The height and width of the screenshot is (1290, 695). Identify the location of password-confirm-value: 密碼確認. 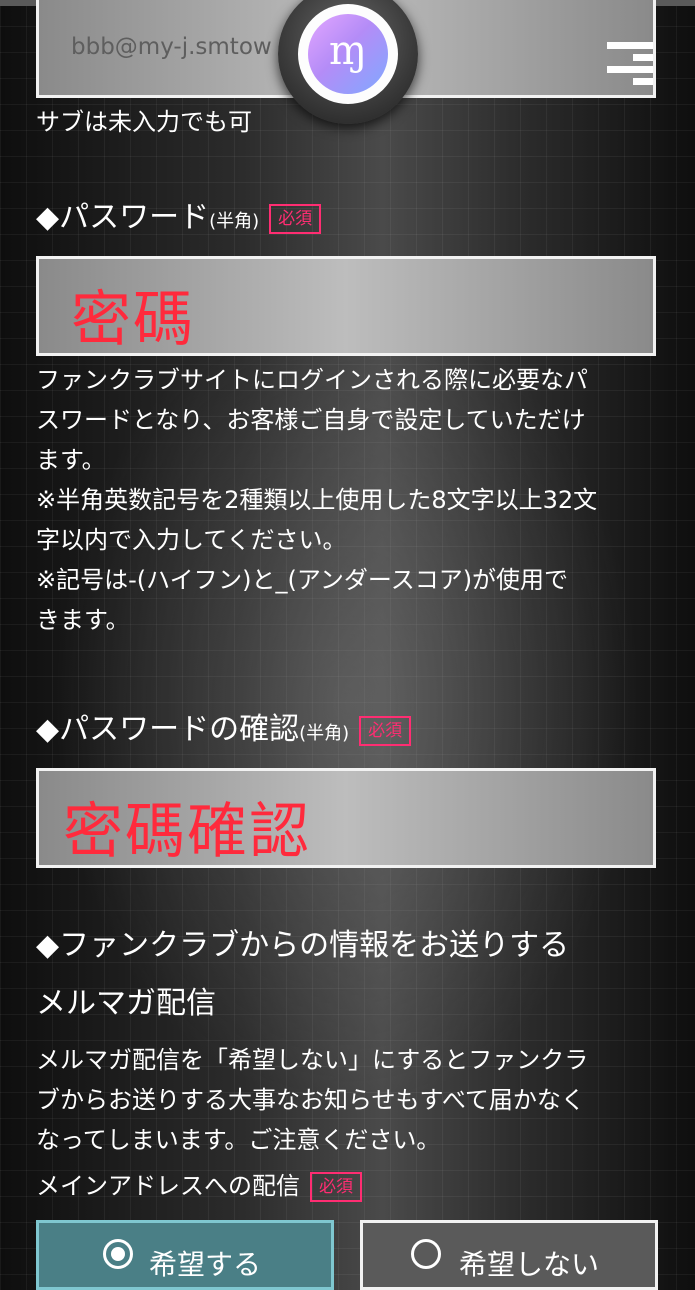
(187, 832).